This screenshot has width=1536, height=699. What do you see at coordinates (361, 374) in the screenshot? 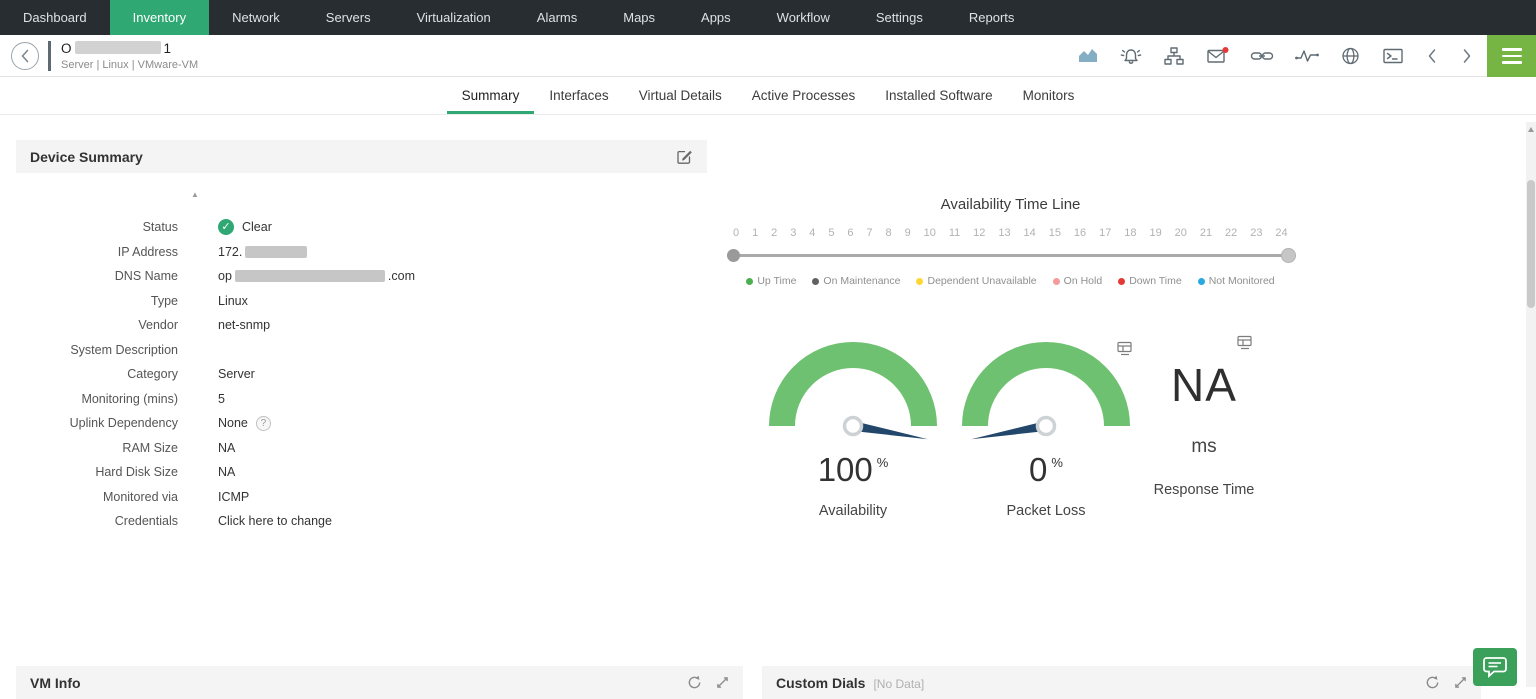
I see `field-row-category: Category Server` at bounding box center [361, 374].